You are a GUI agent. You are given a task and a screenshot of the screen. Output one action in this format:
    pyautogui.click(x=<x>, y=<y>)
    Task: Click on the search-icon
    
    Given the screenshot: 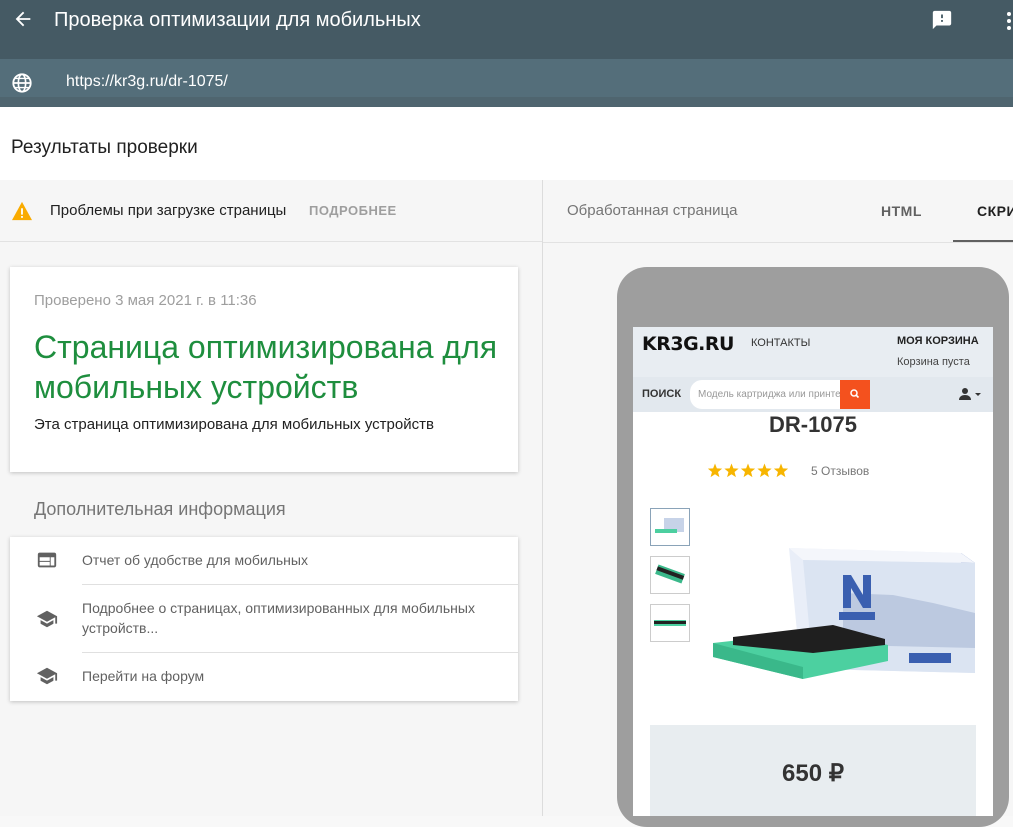 What is the action you would take?
    pyautogui.click(x=855, y=394)
    